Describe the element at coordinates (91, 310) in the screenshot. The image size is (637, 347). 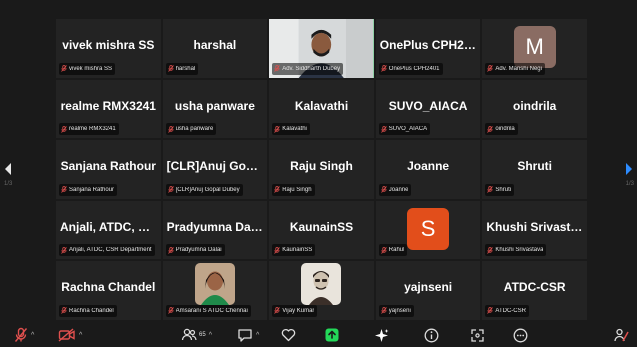
I see `participant-name: Rachna Chandel` at that location.